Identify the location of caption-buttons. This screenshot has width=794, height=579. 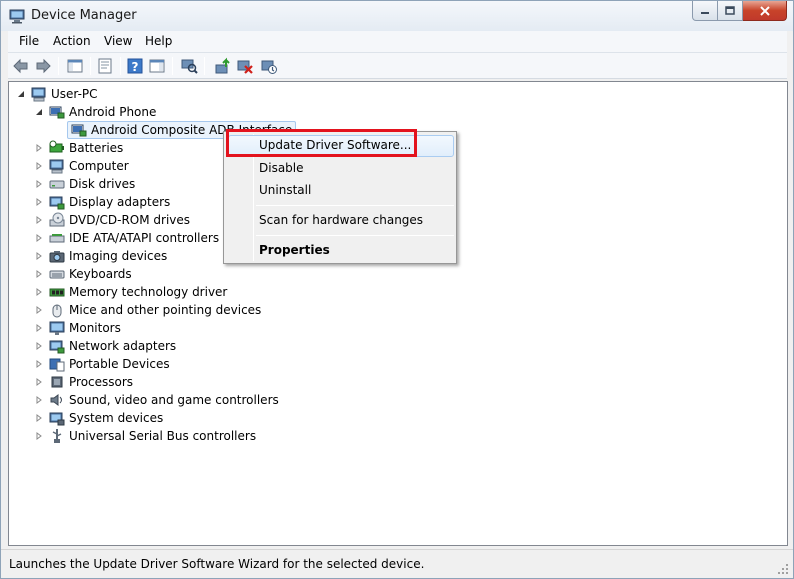
(739, 11).